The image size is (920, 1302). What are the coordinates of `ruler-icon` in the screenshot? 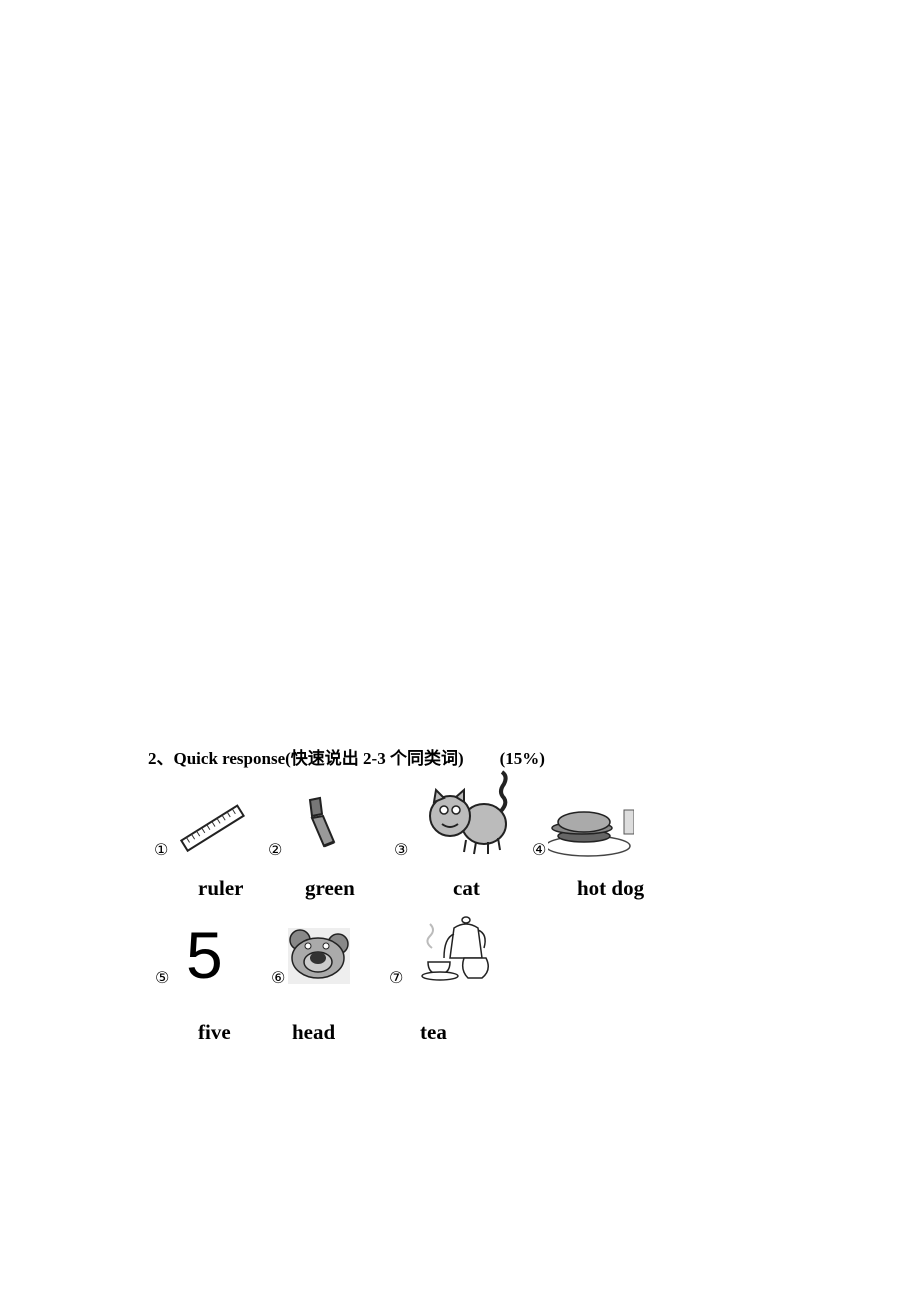 It's located at (212, 828).